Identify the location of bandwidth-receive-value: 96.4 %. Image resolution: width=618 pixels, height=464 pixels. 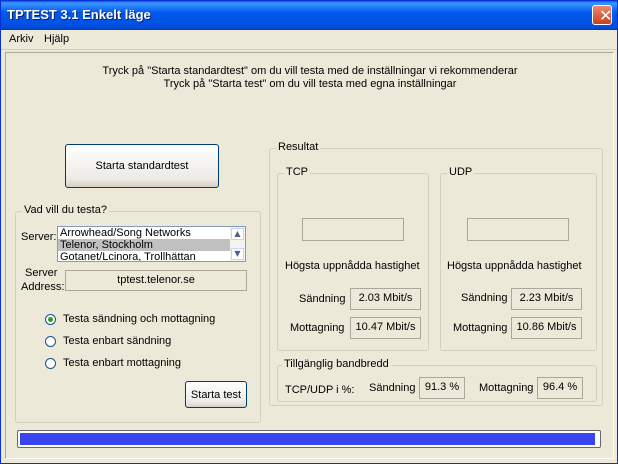
(560, 388).